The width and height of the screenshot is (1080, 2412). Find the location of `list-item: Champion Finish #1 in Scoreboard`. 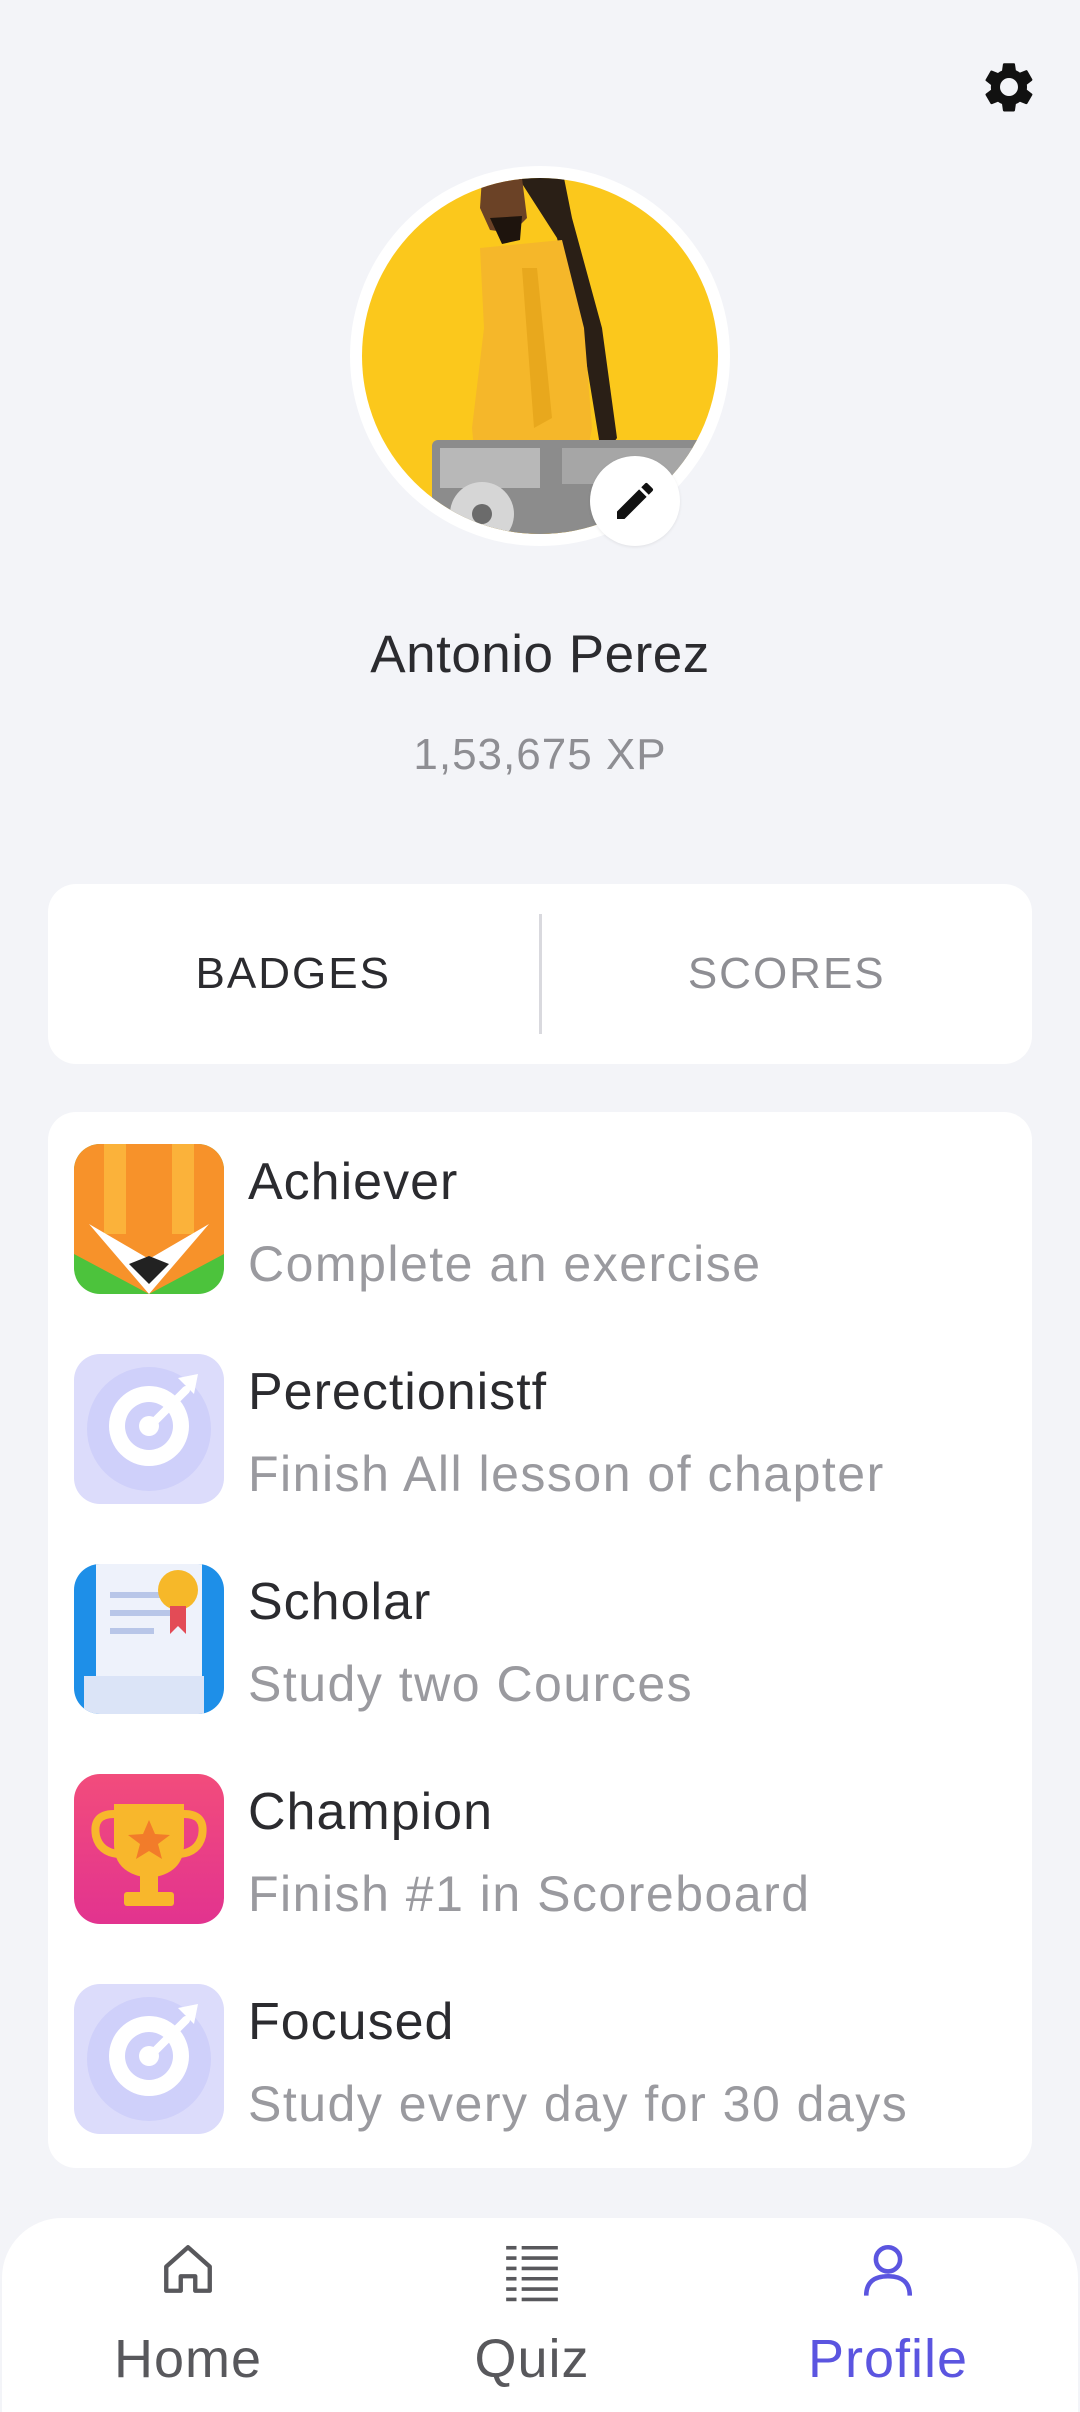

list-item: Champion Finish #1 in Scoreboard is located at coordinates (544, 1849).